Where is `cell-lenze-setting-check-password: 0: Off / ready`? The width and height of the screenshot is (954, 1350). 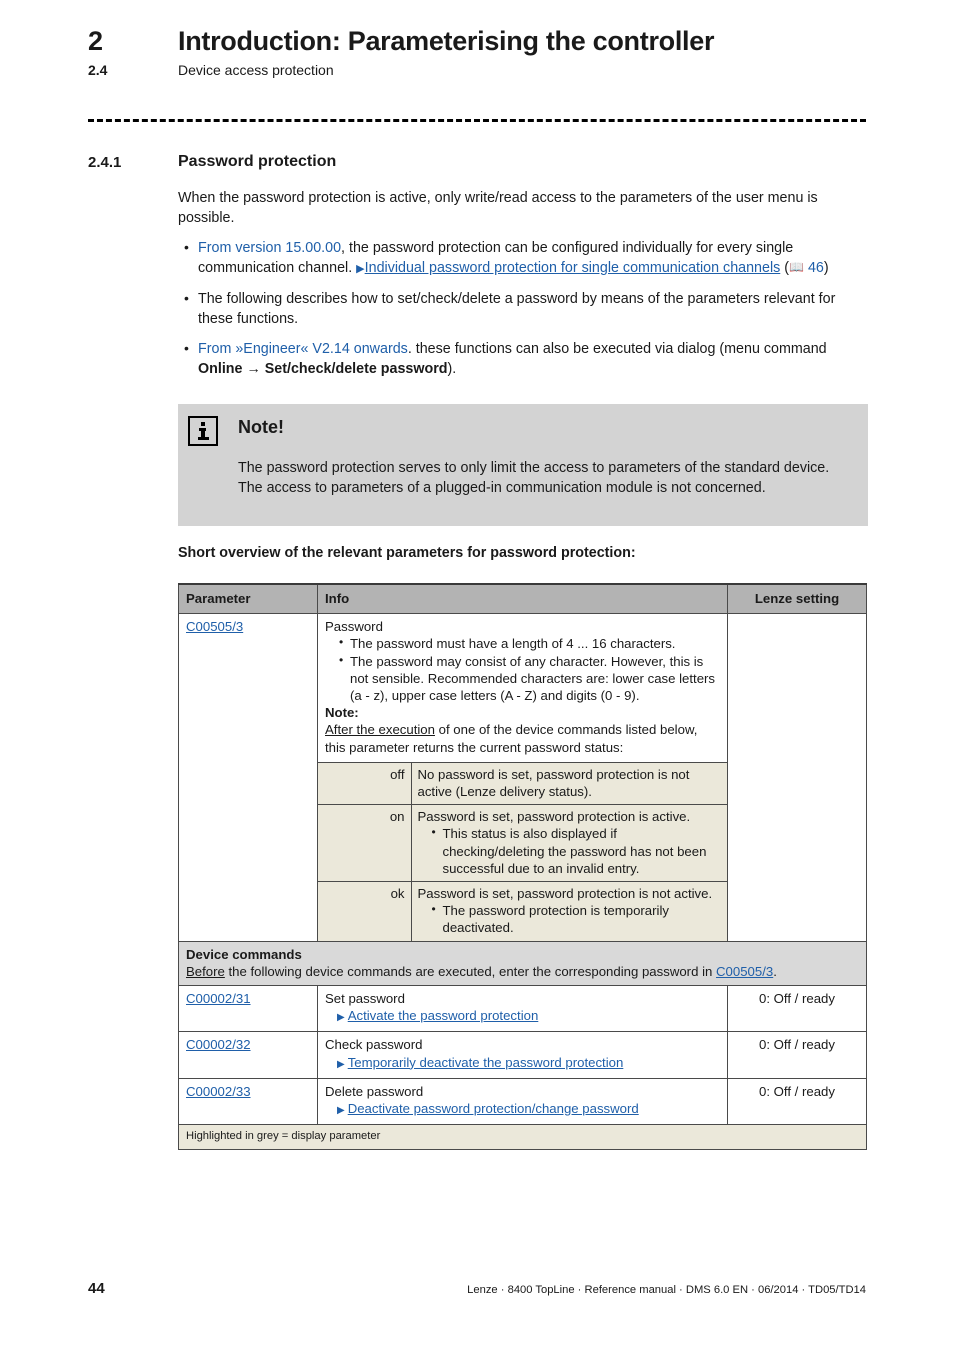 cell-lenze-setting-check-password: 0: Off / ready is located at coordinates (797, 1055).